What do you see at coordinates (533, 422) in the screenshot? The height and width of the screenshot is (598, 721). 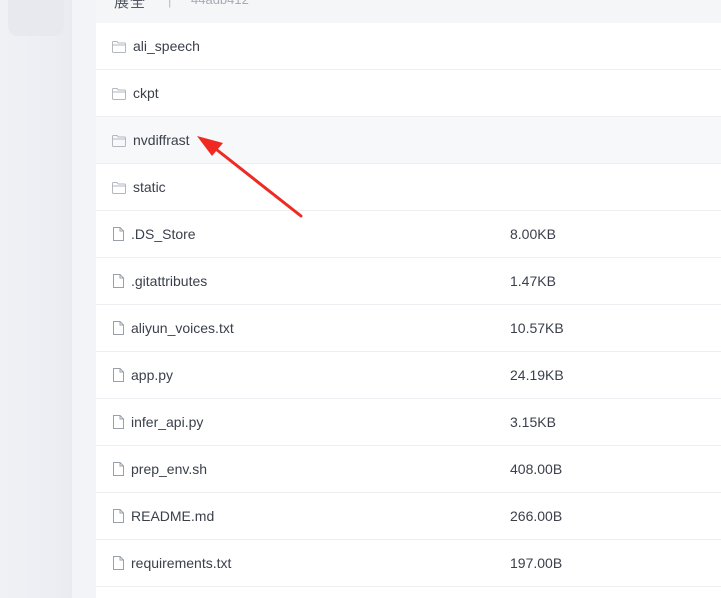 I see `file-size: 3.15KB` at bounding box center [533, 422].